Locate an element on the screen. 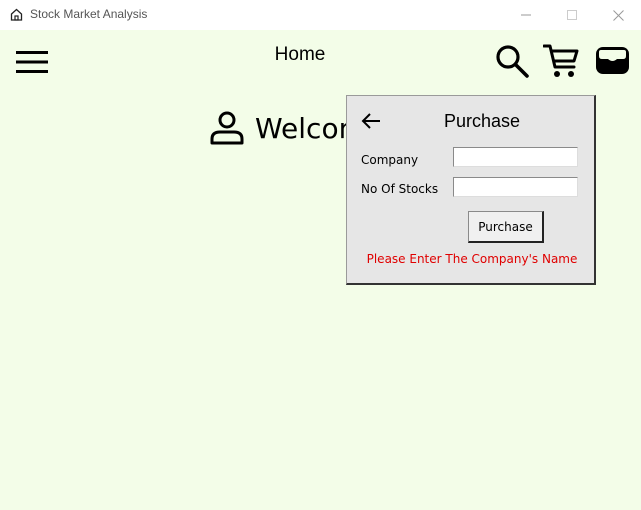 This screenshot has width=641, height=510. error-message: Please Enter The Company's Name is located at coordinates (472, 259).